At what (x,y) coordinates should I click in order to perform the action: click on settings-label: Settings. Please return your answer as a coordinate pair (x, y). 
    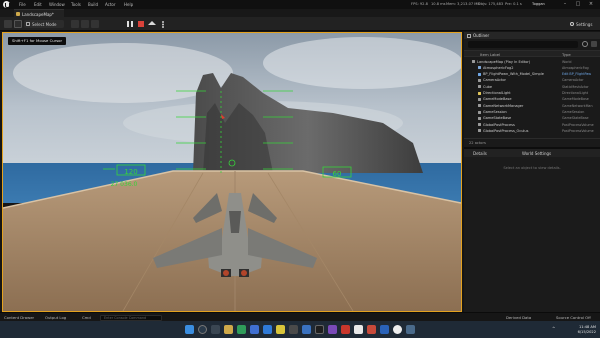
    Looking at the image, I should click on (584, 24).